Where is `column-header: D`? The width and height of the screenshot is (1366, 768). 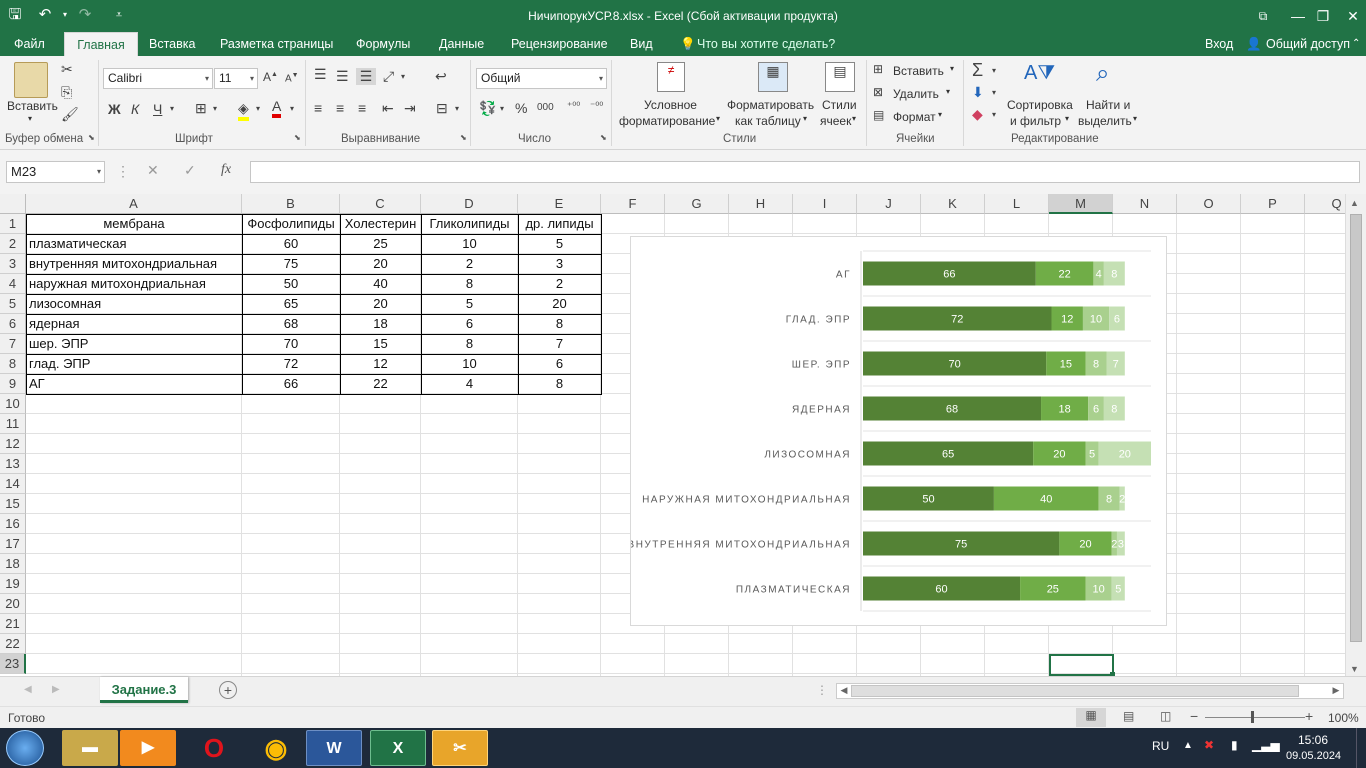 column-header: D is located at coordinates (469, 204).